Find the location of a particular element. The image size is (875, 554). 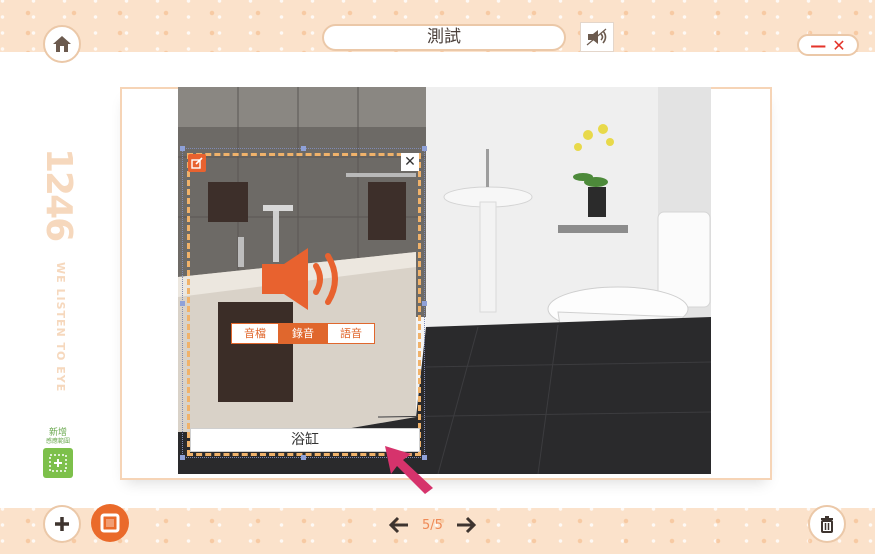

pager: 5/5 is located at coordinates (432, 525).